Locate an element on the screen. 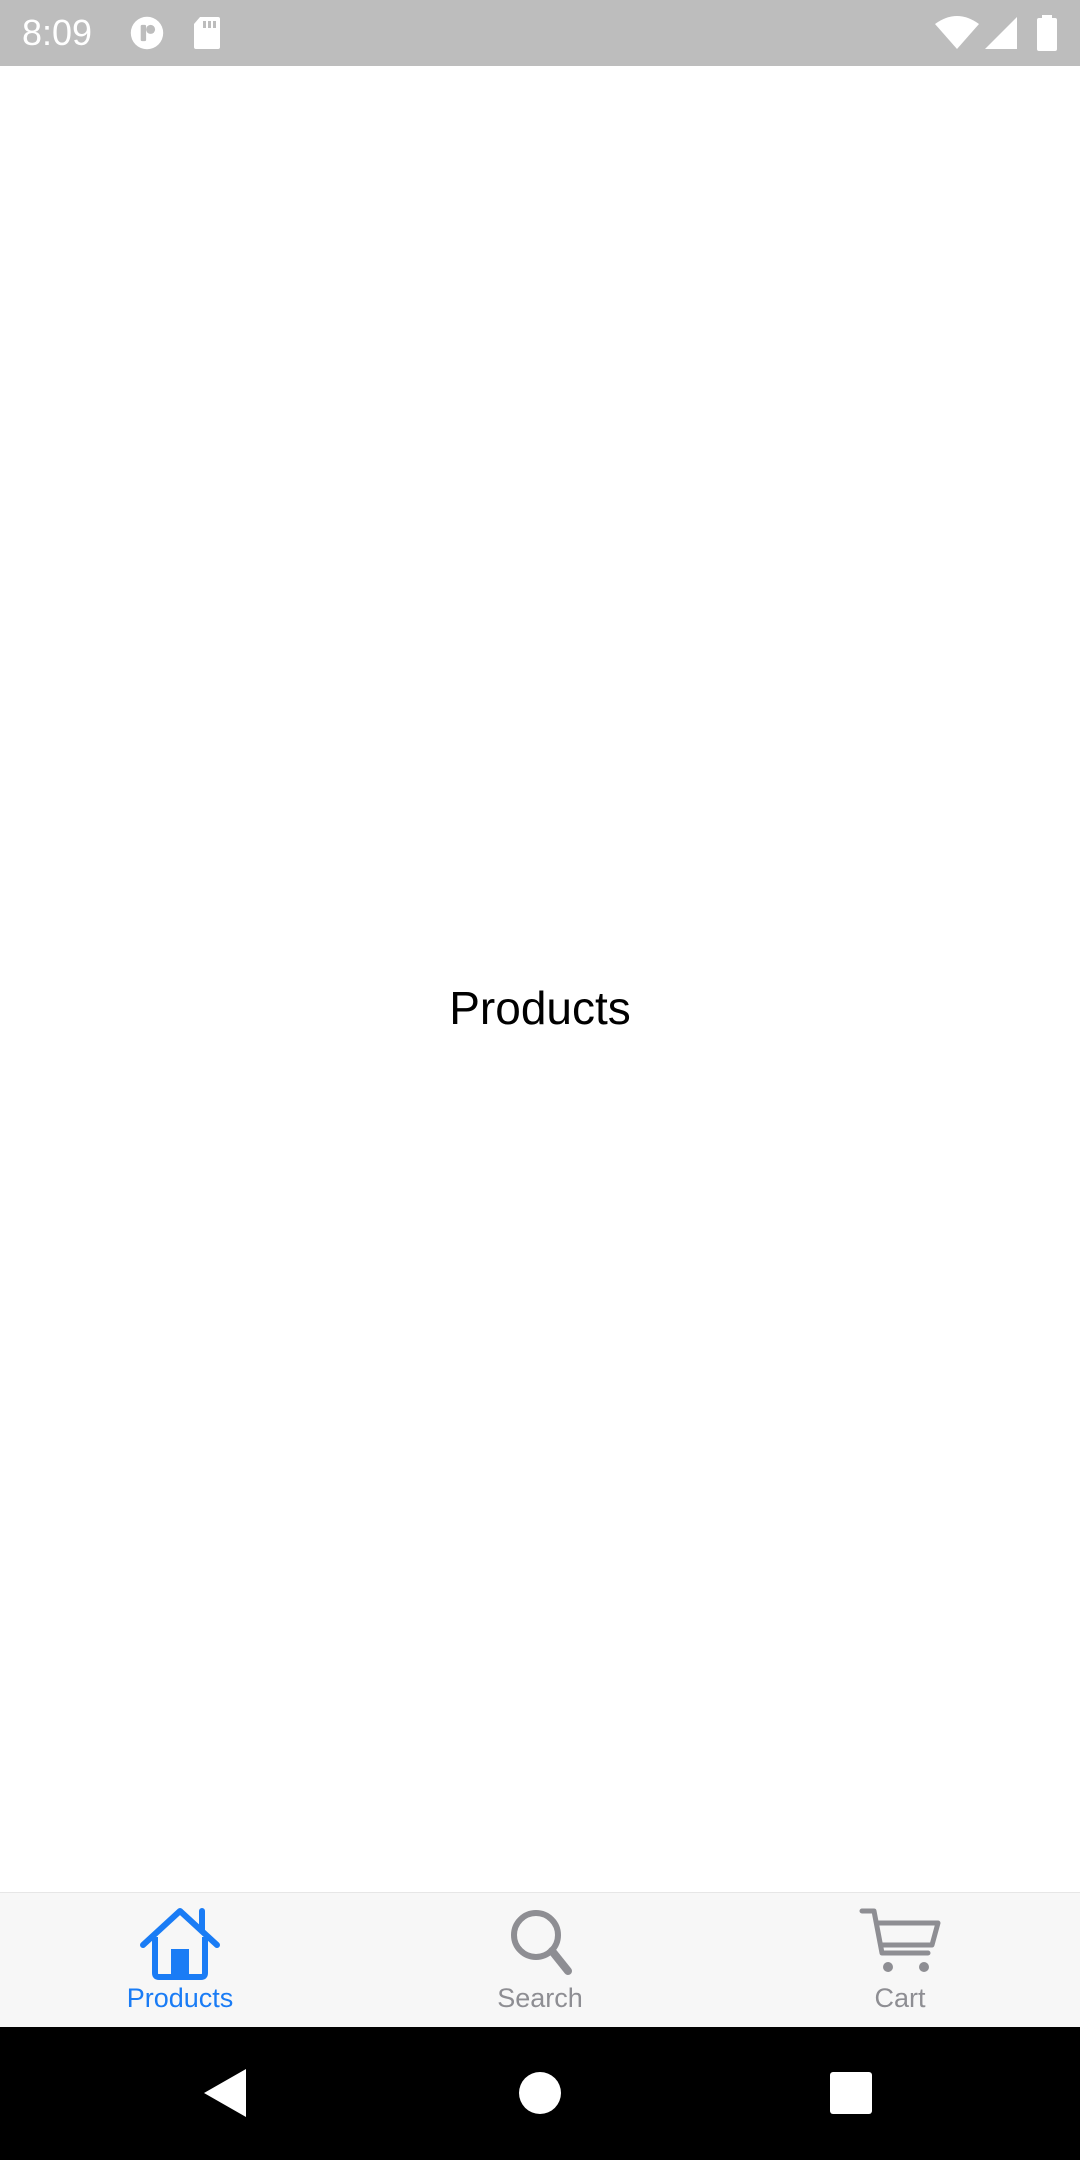  back-icon is located at coordinates (226, 2093).